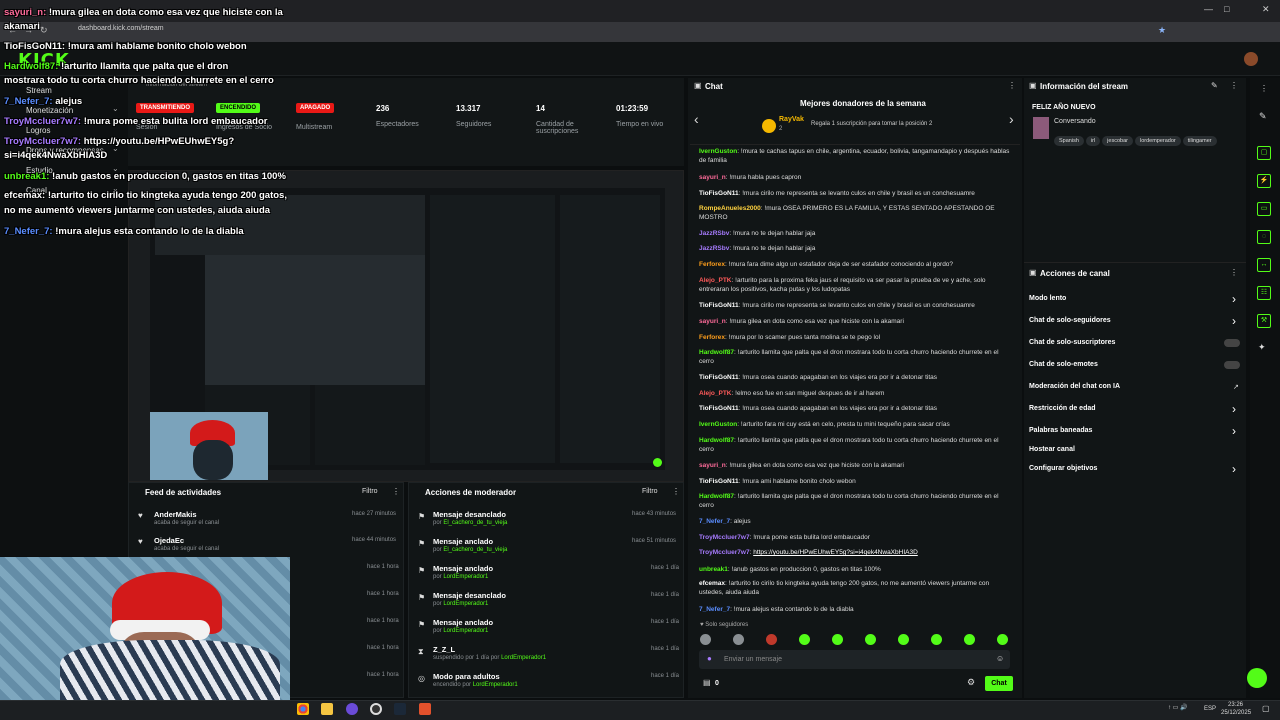 Image resolution: width=1280 pixels, height=720 pixels. Describe the element at coordinates (1011, 119) in the screenshot. I see `donors-next-icon: ›` at that location.